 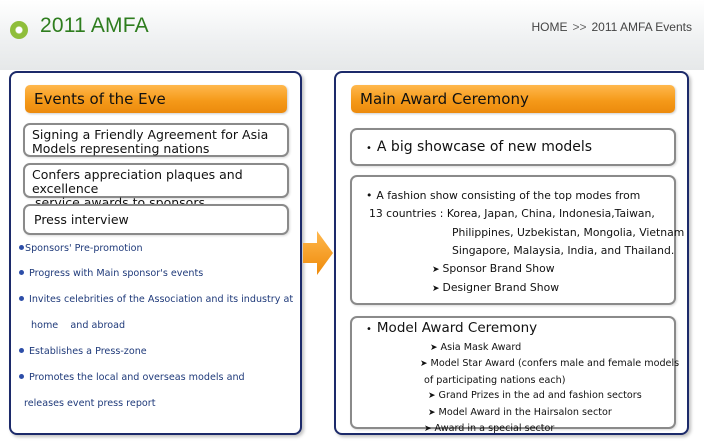 What do you see at coordinates (84, 248) in the screenshot?
I see `list-item-text: Sponsors' Pre-promotion` at bounding box center [84, 248].